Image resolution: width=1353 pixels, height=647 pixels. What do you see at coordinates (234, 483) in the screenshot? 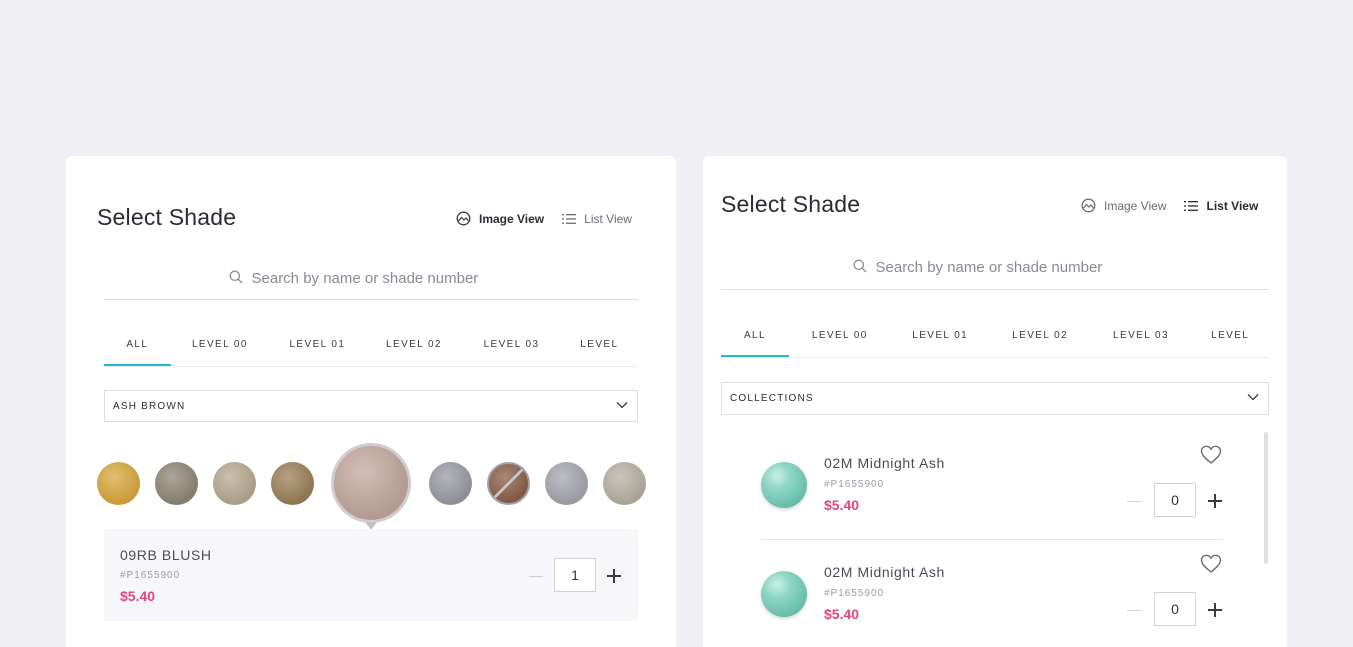
I see `swatch-sand` at bounding box center [234, 483].